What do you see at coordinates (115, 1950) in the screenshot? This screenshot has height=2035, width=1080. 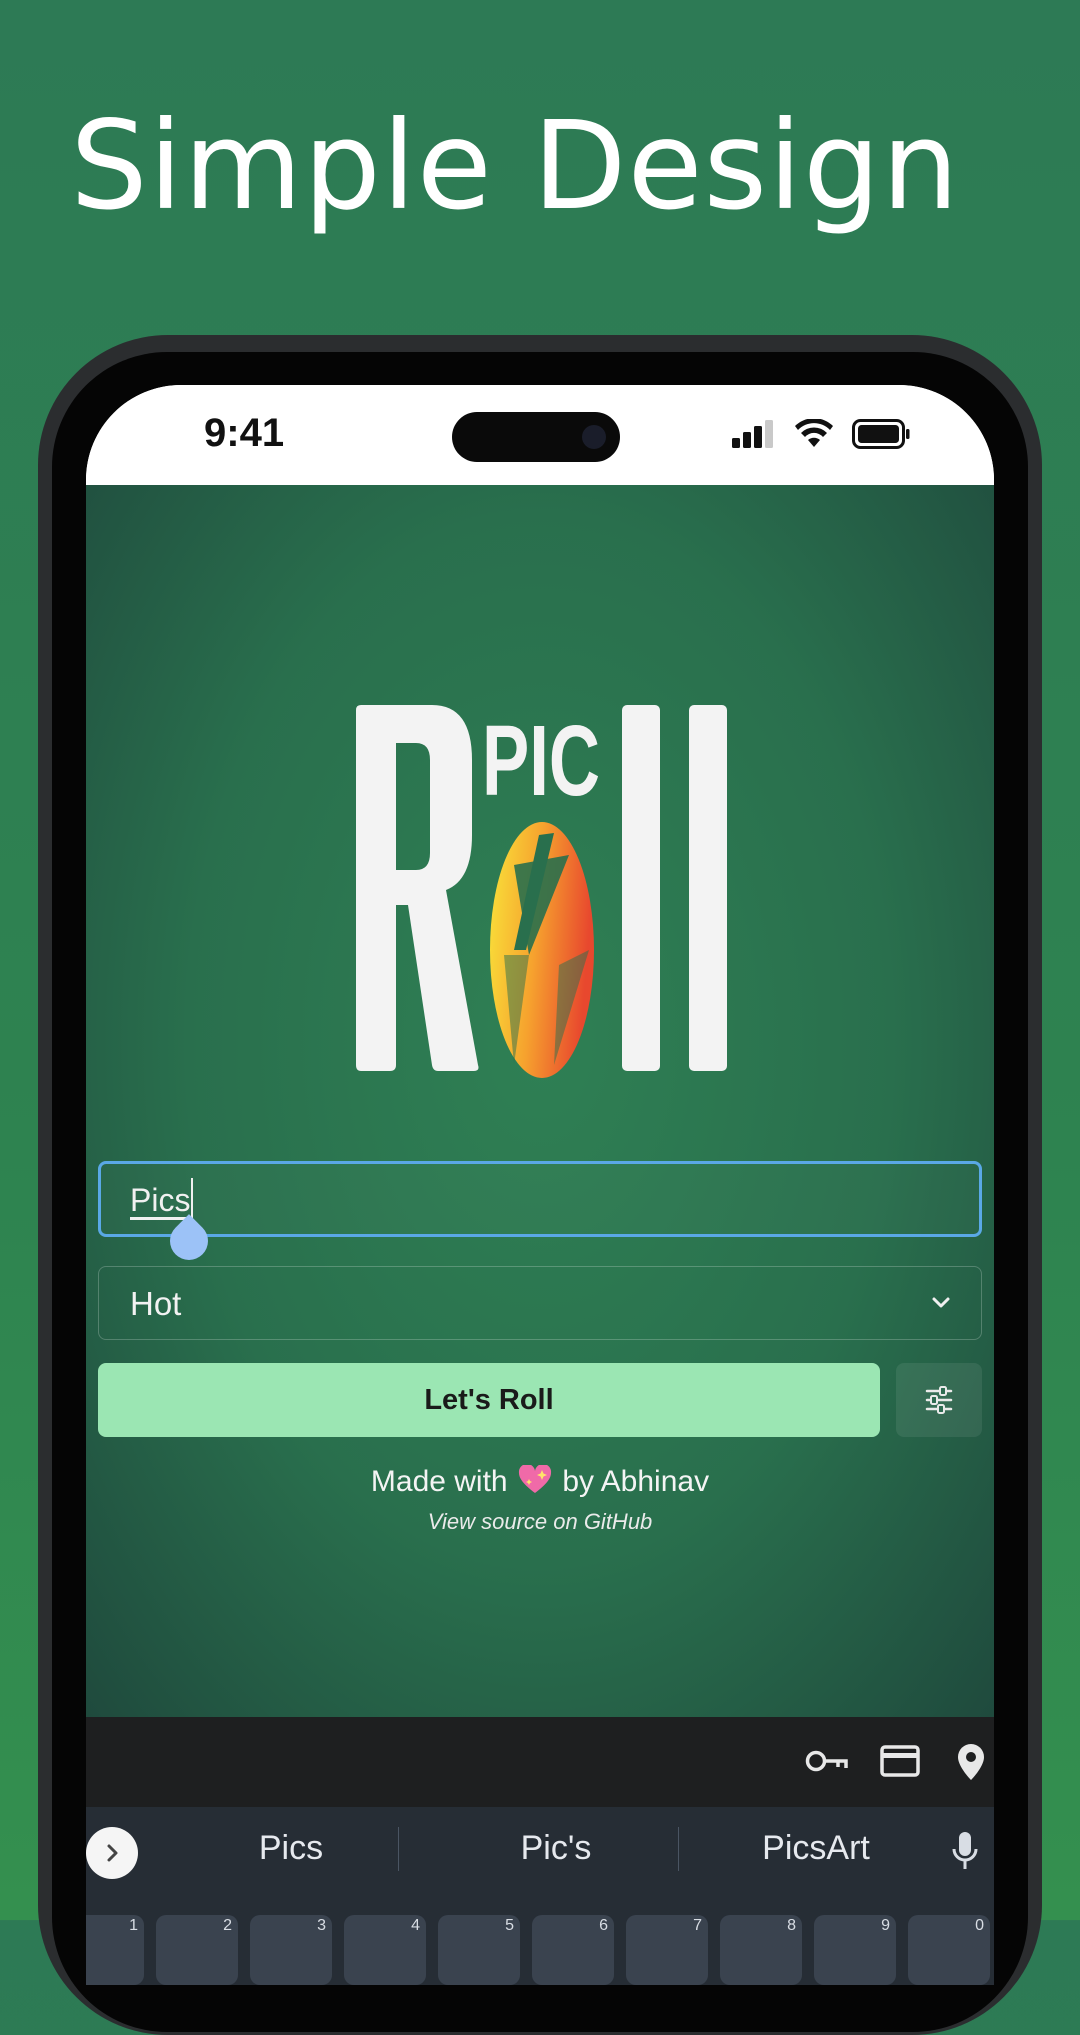 I see `key-1: 1` at bounding box center [115, 1950].